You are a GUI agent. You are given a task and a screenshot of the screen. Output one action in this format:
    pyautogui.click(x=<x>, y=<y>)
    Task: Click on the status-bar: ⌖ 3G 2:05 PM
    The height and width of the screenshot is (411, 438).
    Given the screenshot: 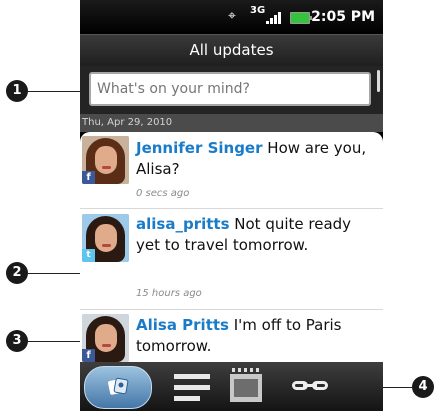 What is the action you would take?
    pyautogui.click(x=231, y=17)
    